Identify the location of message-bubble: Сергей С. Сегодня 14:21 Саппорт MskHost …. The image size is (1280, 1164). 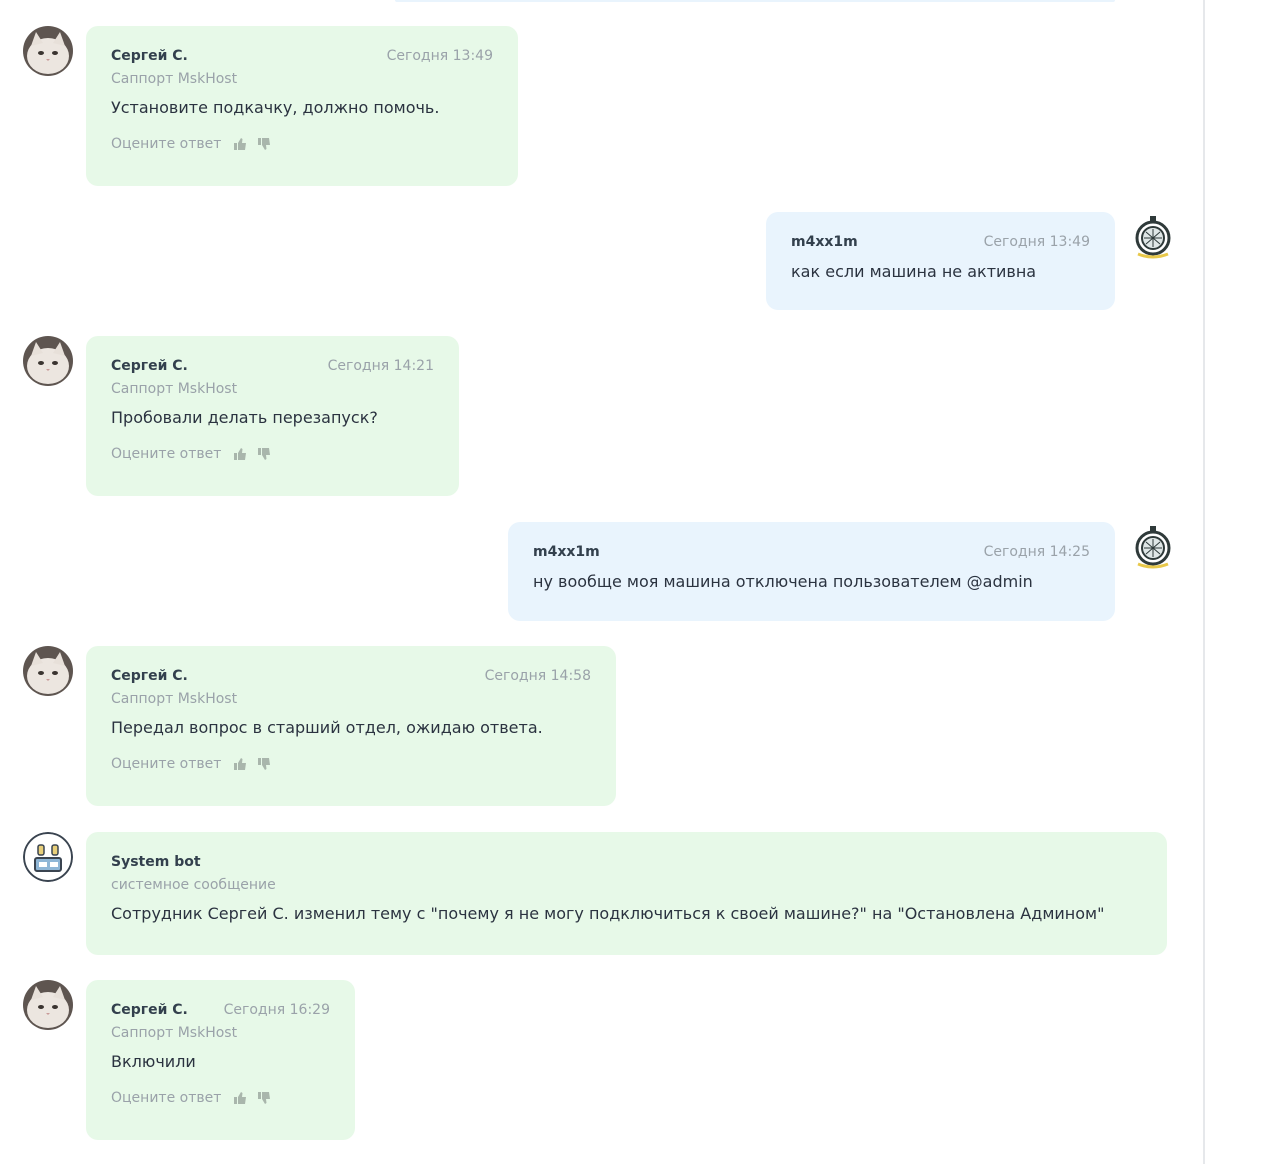
(272, 416).